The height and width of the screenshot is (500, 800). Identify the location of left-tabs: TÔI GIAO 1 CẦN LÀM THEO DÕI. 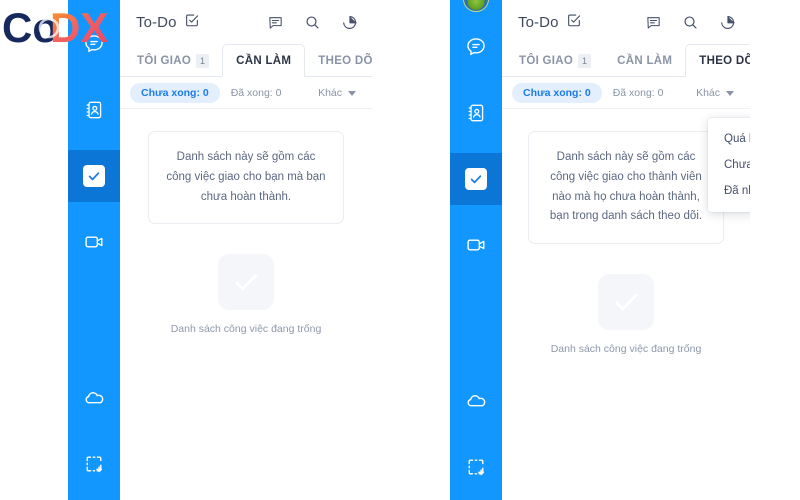
(246, 60).